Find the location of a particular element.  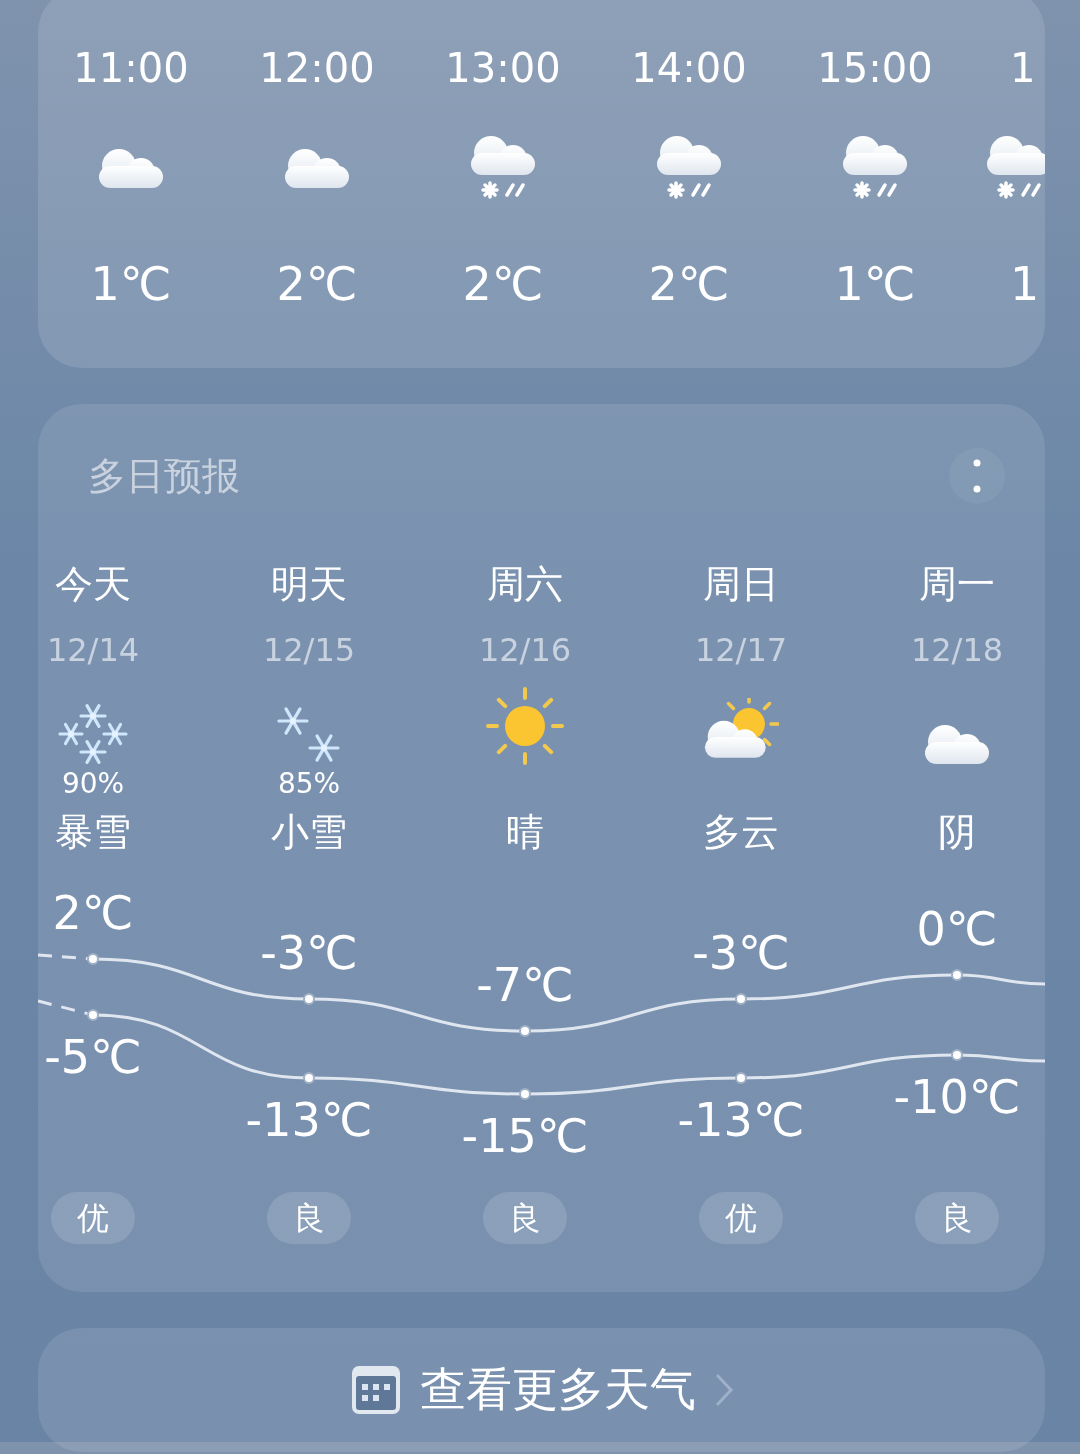

chevron-right-icon is located at coordinates (723, 1390).